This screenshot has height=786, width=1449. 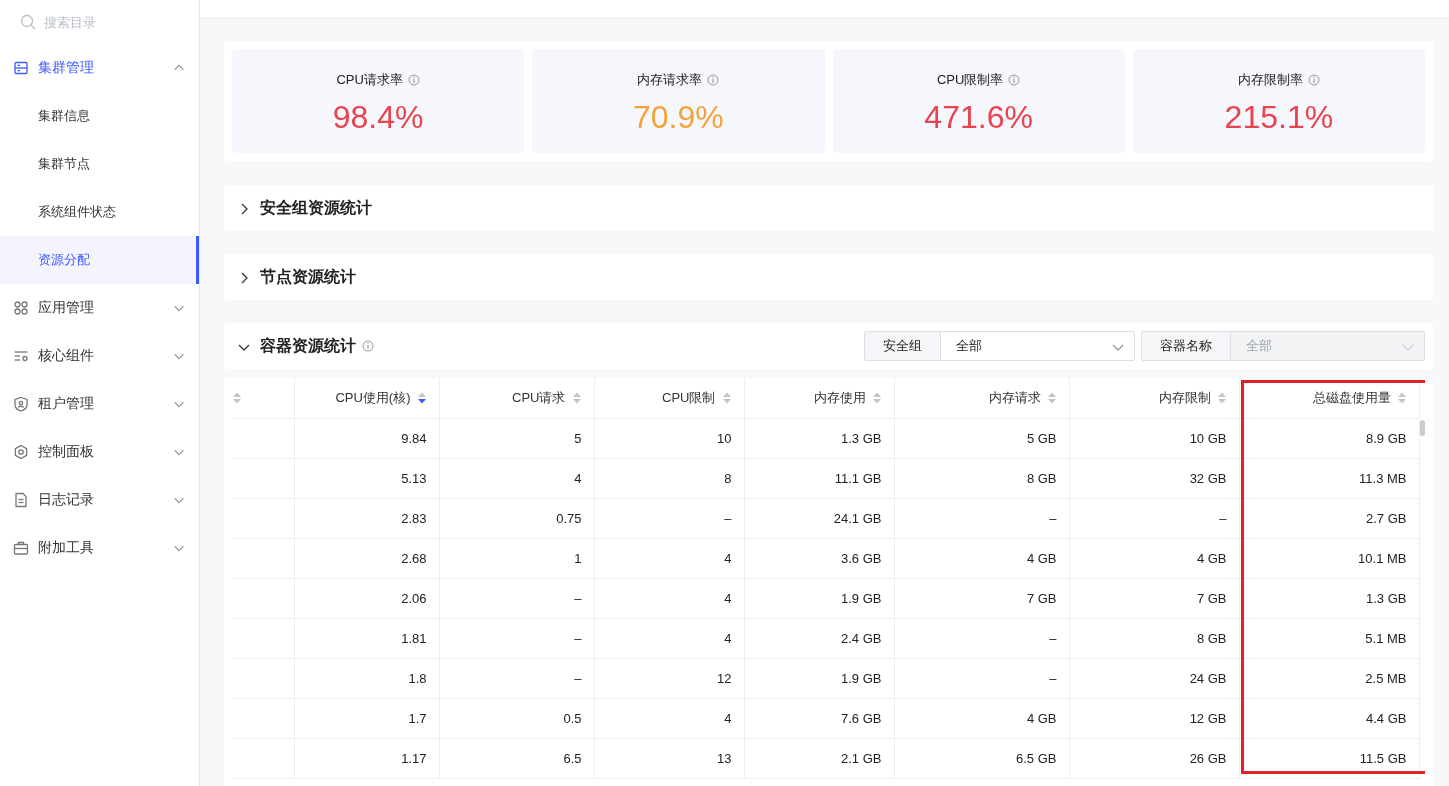 I want to click on table-cell: 5.1 MB, so click(x=1329, y=638).